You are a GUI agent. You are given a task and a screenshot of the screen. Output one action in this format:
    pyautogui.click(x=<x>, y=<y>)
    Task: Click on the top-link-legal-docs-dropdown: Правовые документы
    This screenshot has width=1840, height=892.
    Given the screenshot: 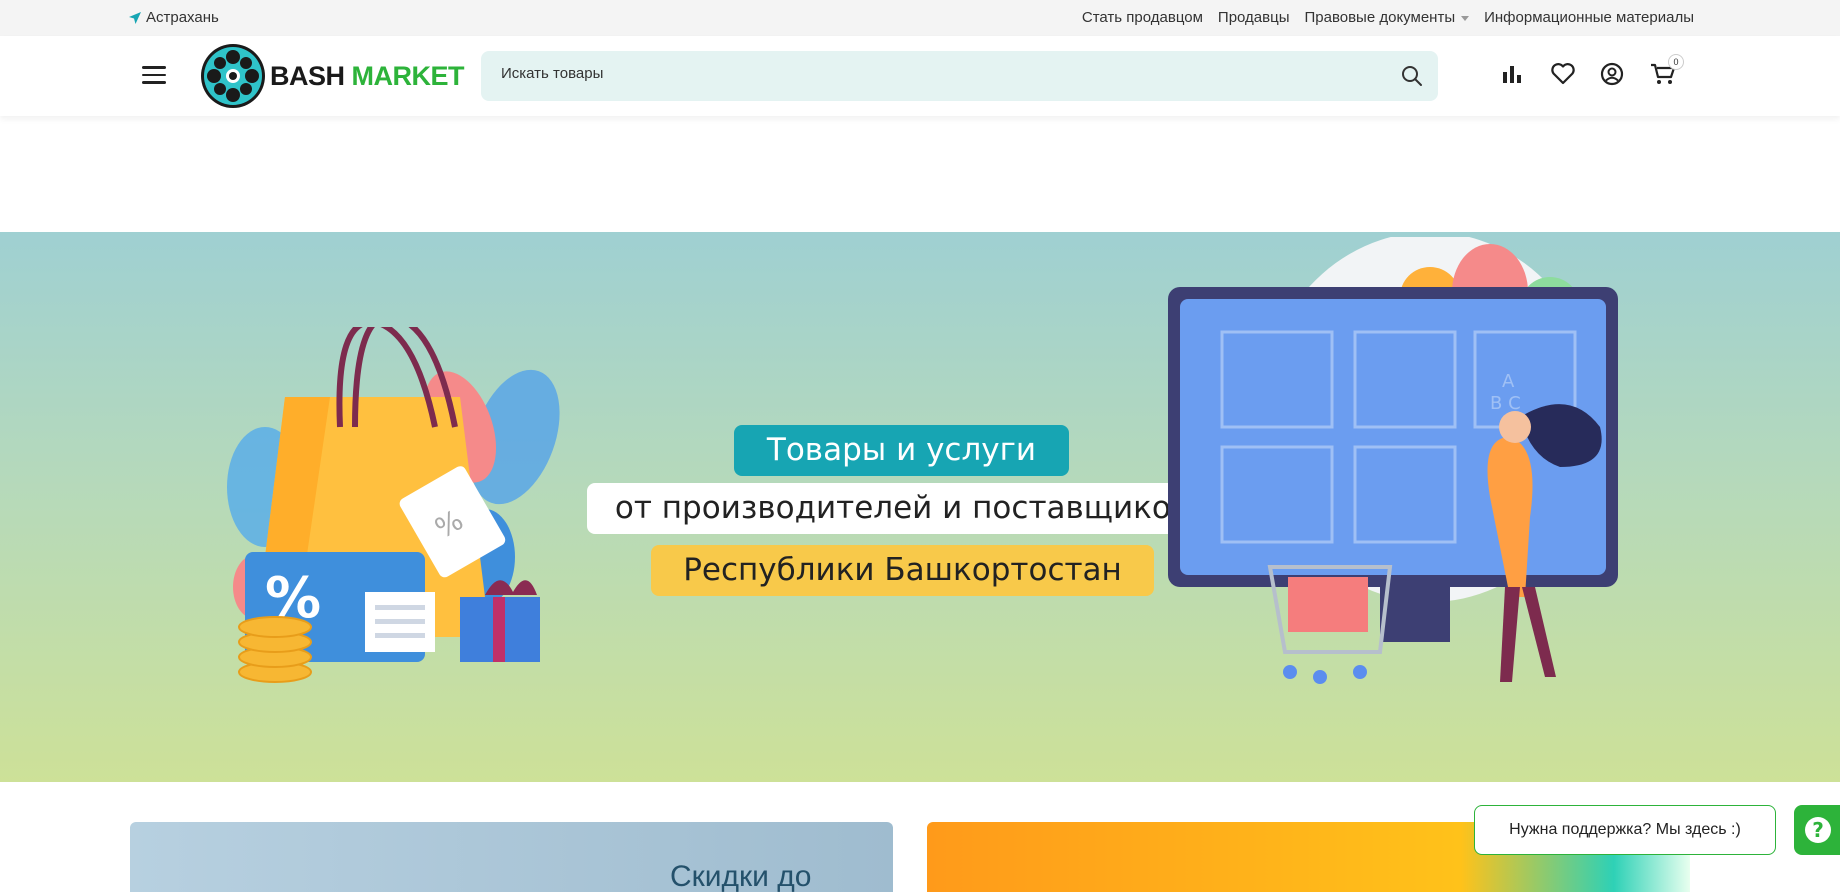 What is the action you would take?
    pyautogui.click(x=1387, y=17)
    